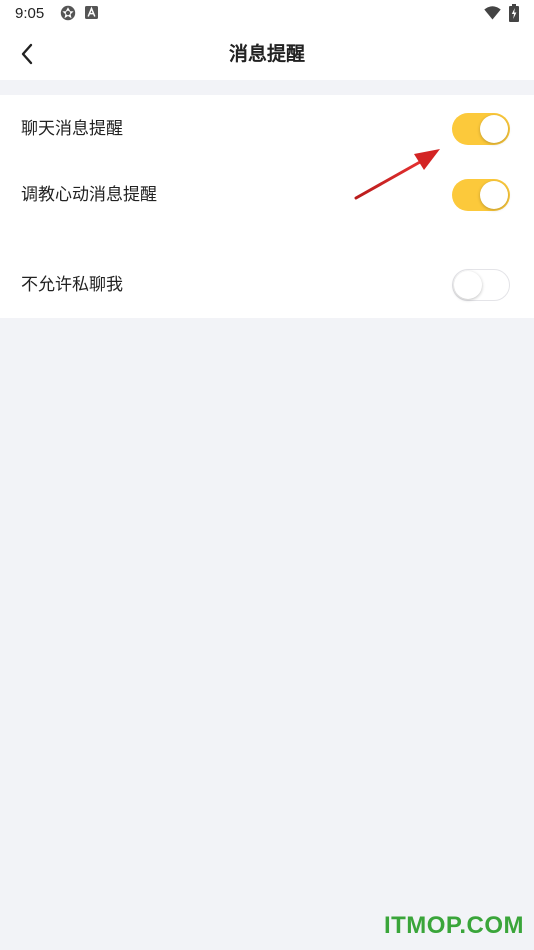  I want to click on block-private-chat-toggle, so click(481, 285).